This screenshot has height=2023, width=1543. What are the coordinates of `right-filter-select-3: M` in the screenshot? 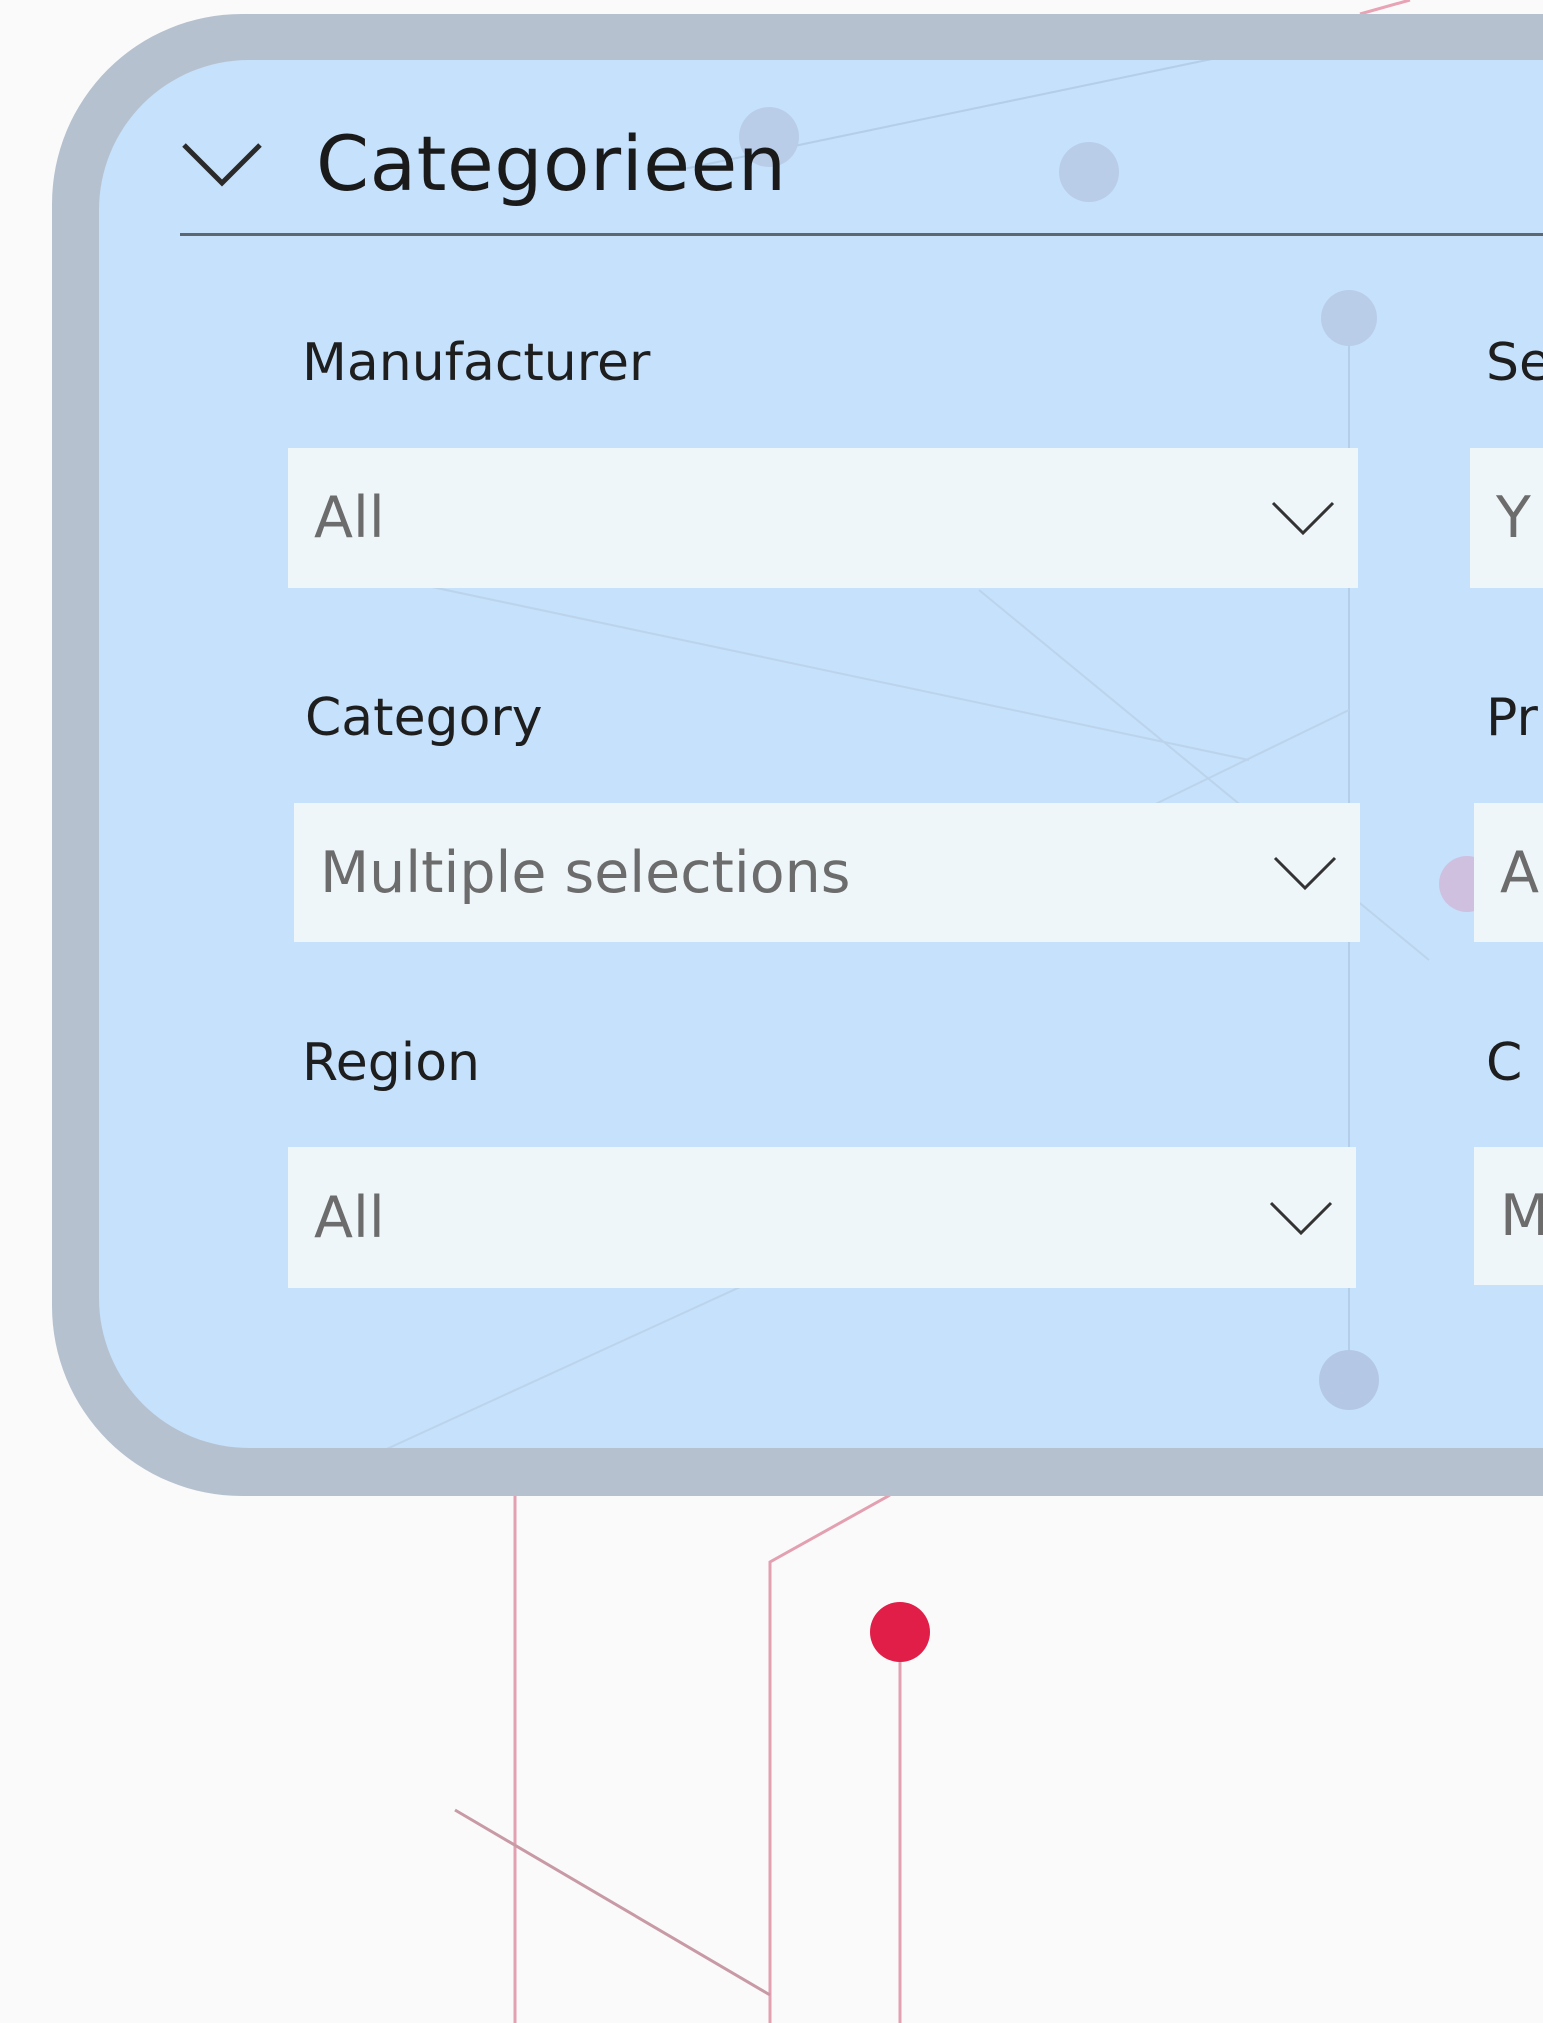 It's located at (1508, 1216).